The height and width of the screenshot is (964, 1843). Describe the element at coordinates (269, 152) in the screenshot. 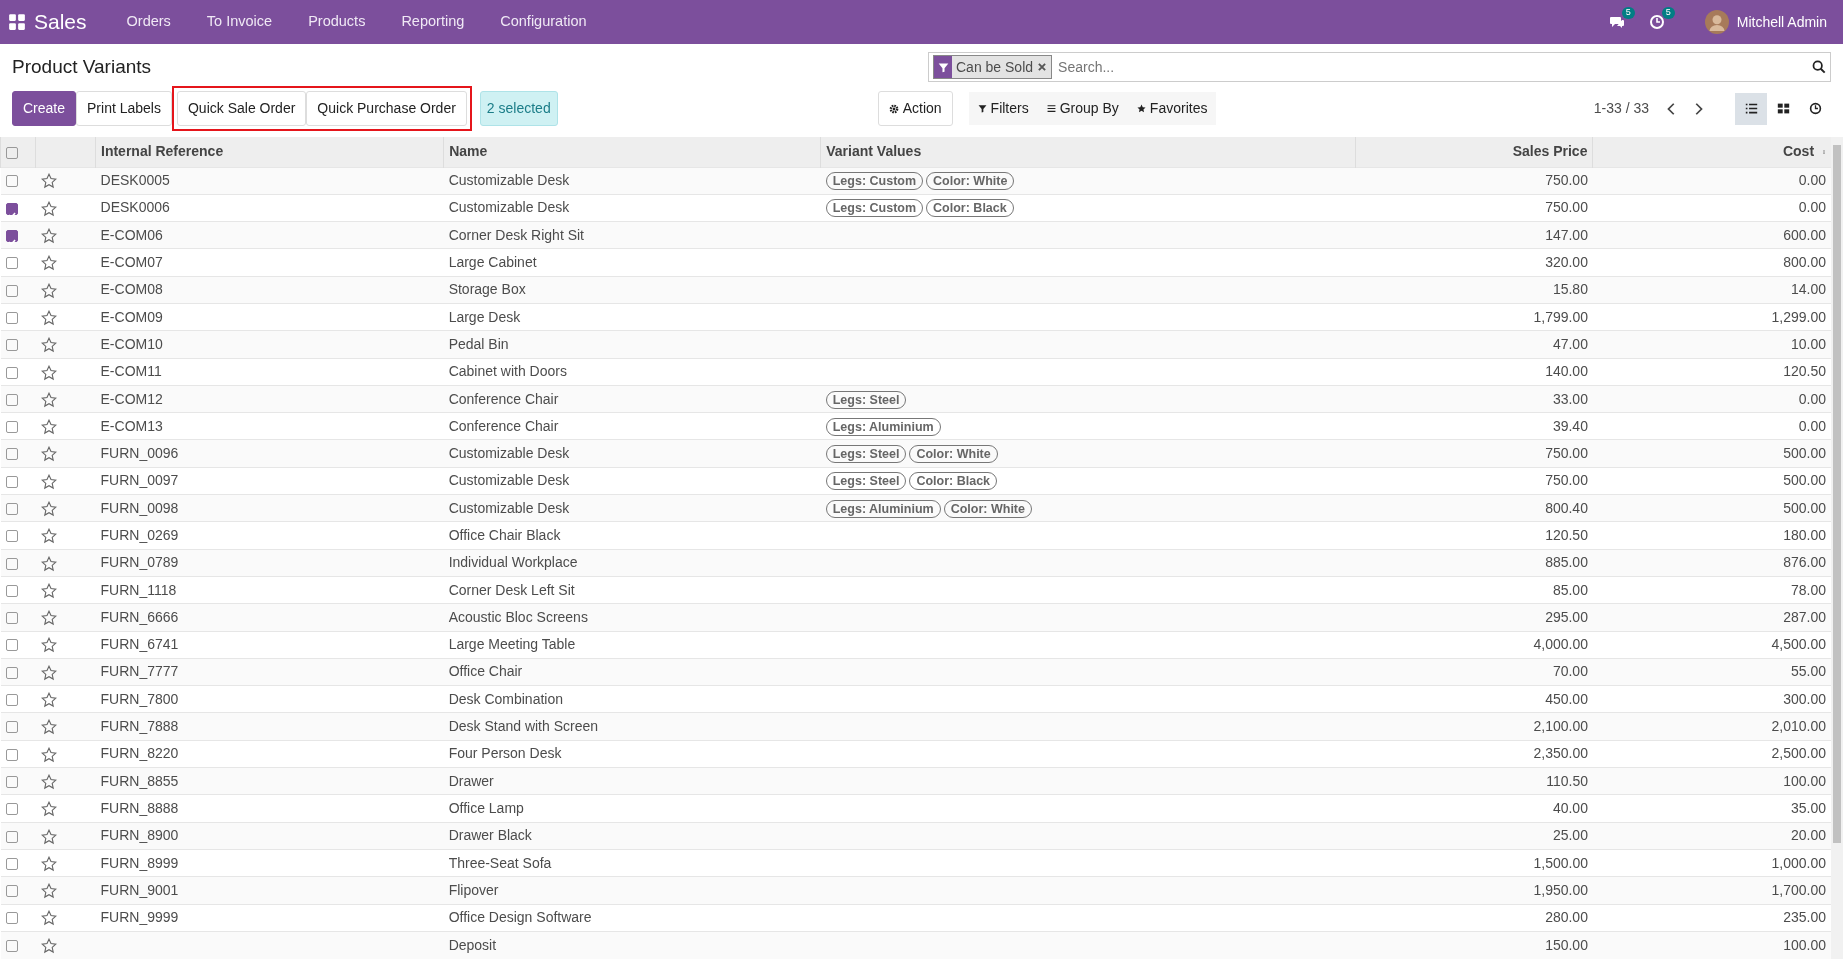

I see `column-header: Internal Reference` at that location.